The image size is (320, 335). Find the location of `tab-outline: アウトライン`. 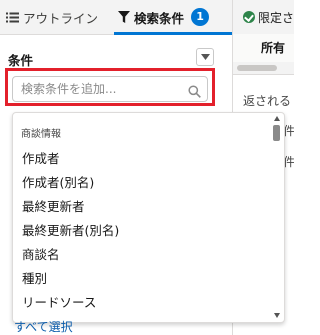

tab-outline: アウトライン is located at coordinates (52, 17).